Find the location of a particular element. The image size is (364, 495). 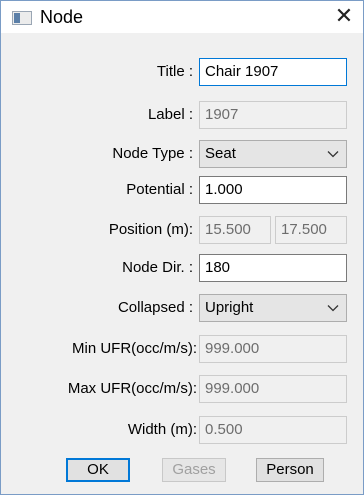

position-x-field: 15.500 is located at coordinates (235, 230).